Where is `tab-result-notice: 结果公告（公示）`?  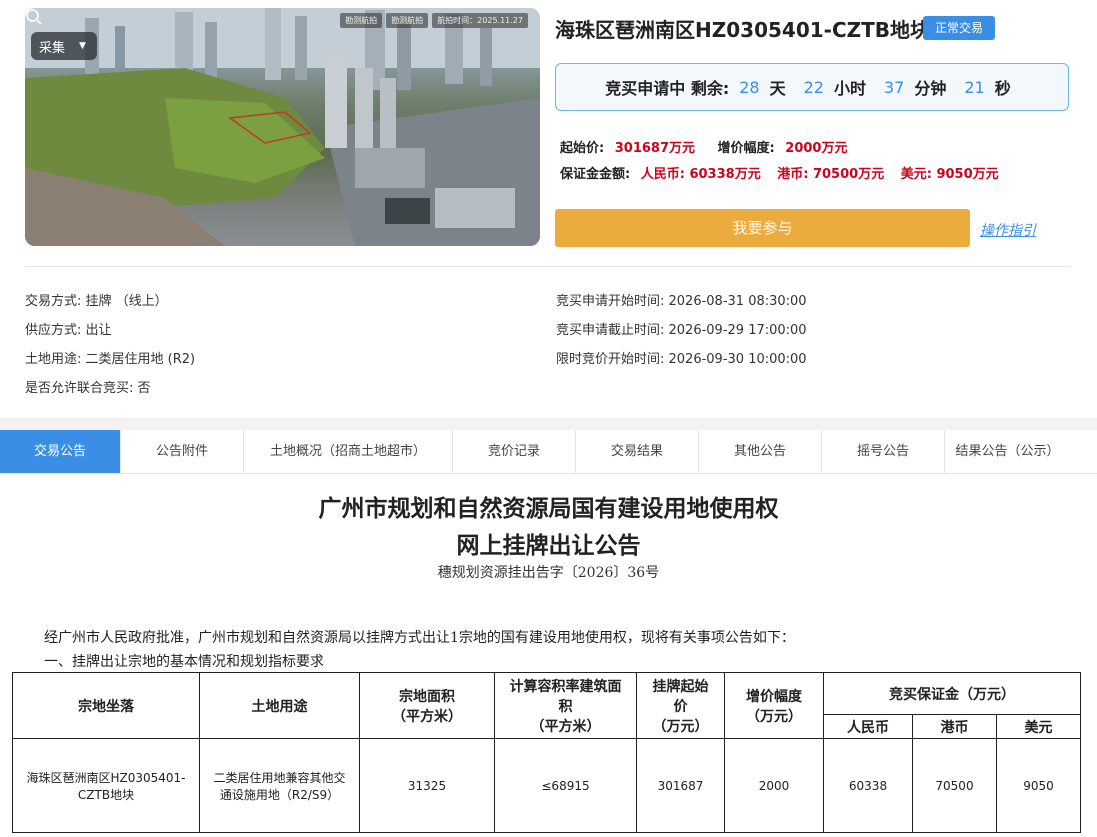
tab-result-notice: 结果公告（公示） is located at coordinates (1007, 451).